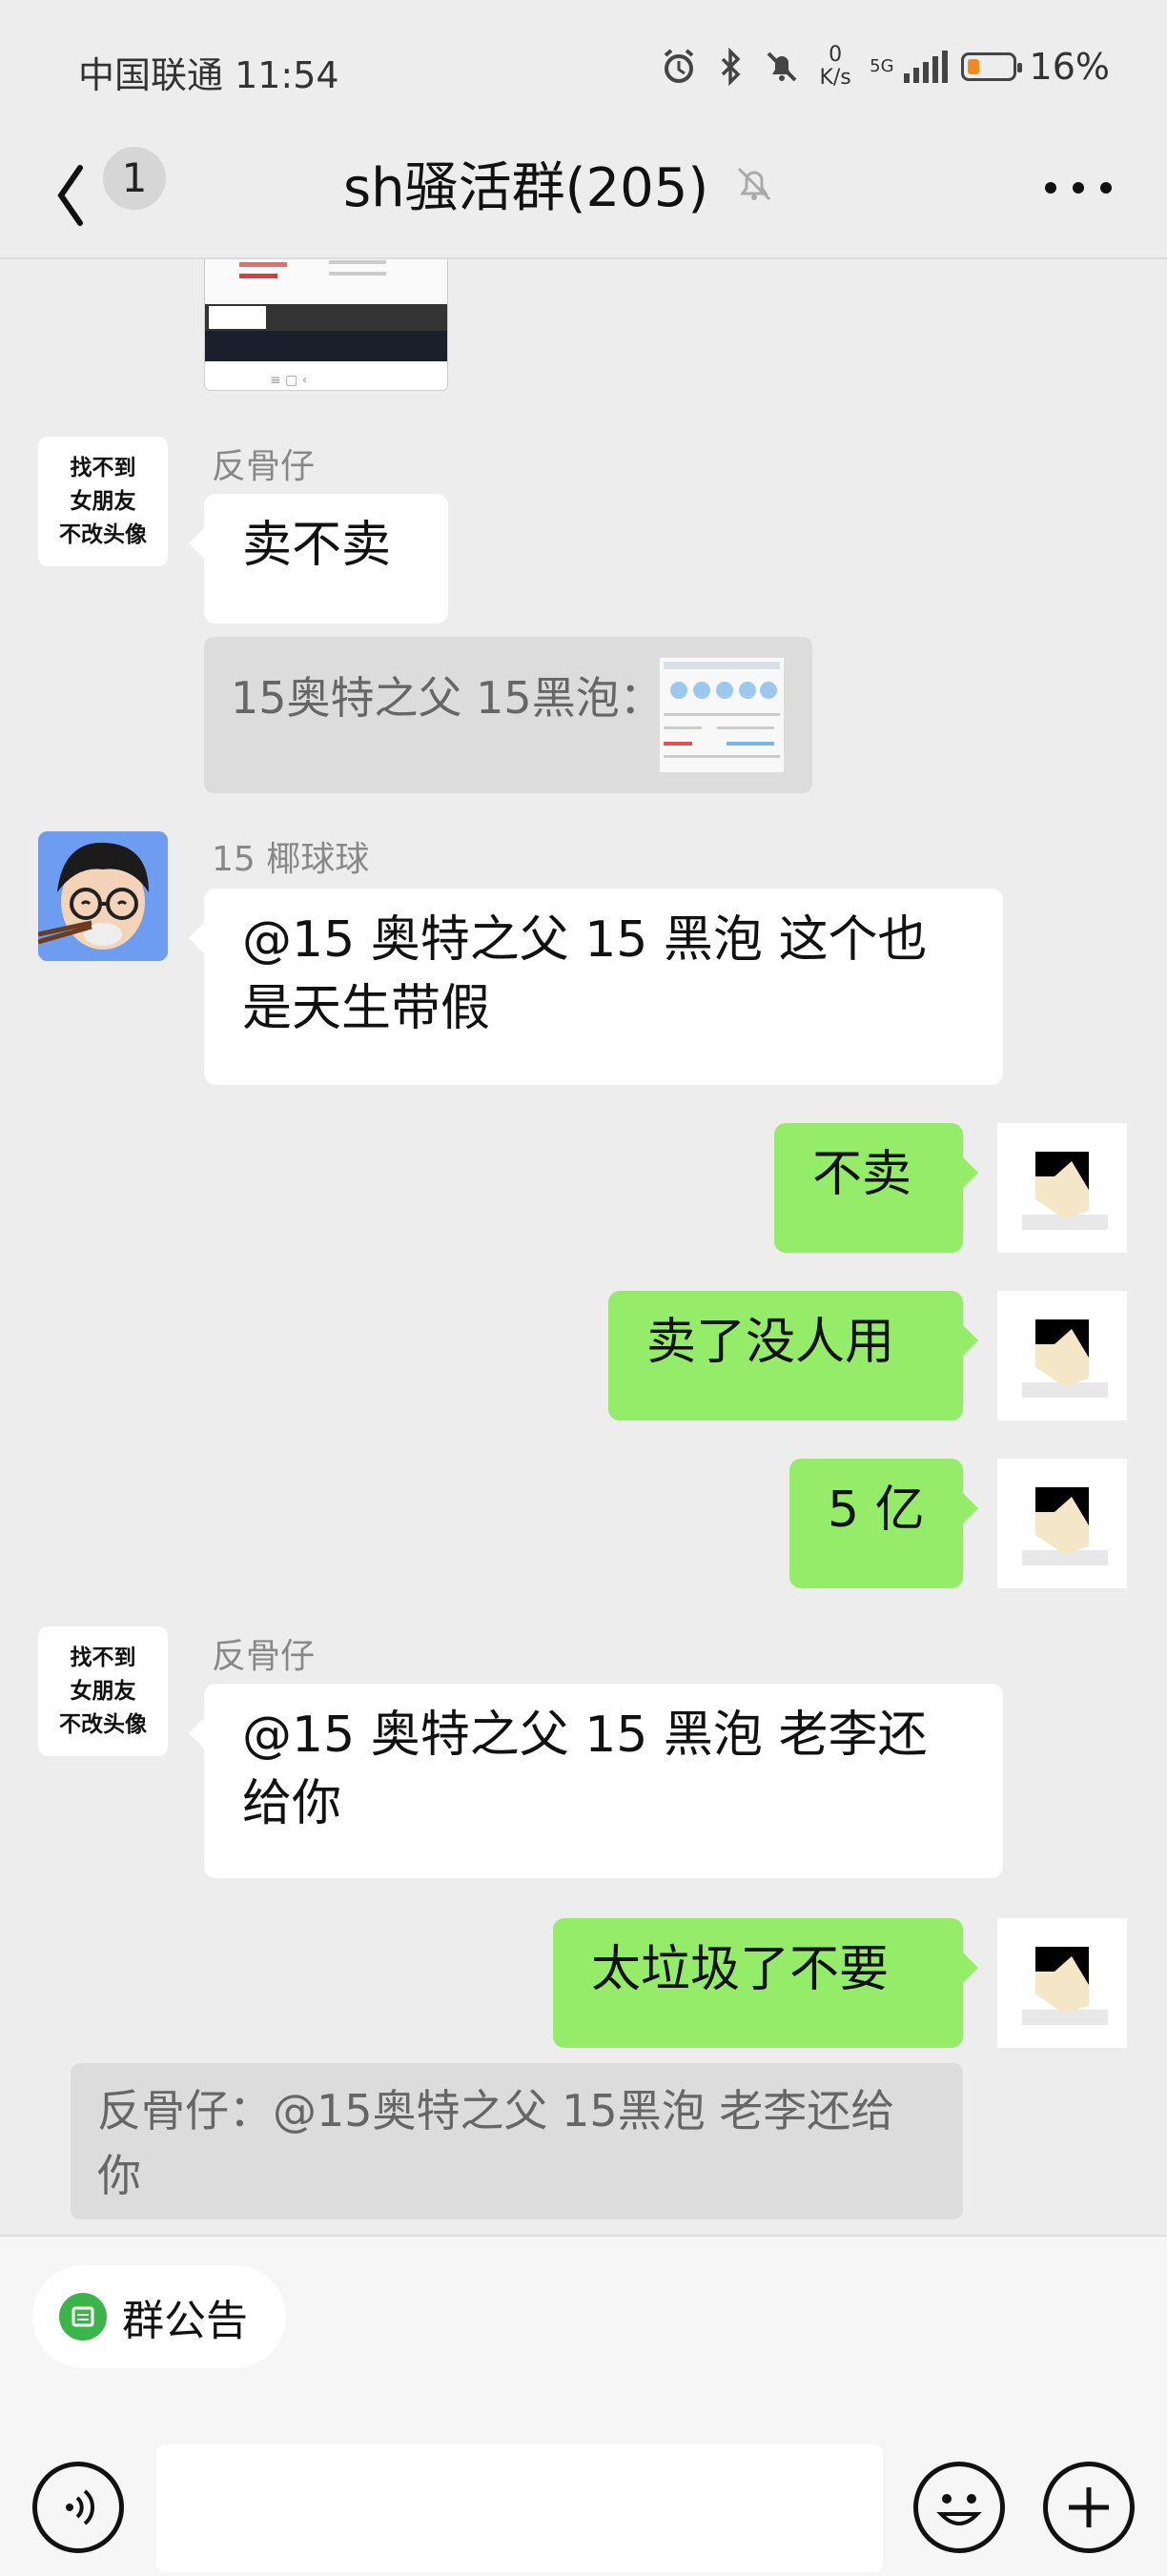 Image resolution: width=1167 pixels, height=2576 pixels. I want to click on status-icons: 0 K/s 5G 16%, so click(885, 66).